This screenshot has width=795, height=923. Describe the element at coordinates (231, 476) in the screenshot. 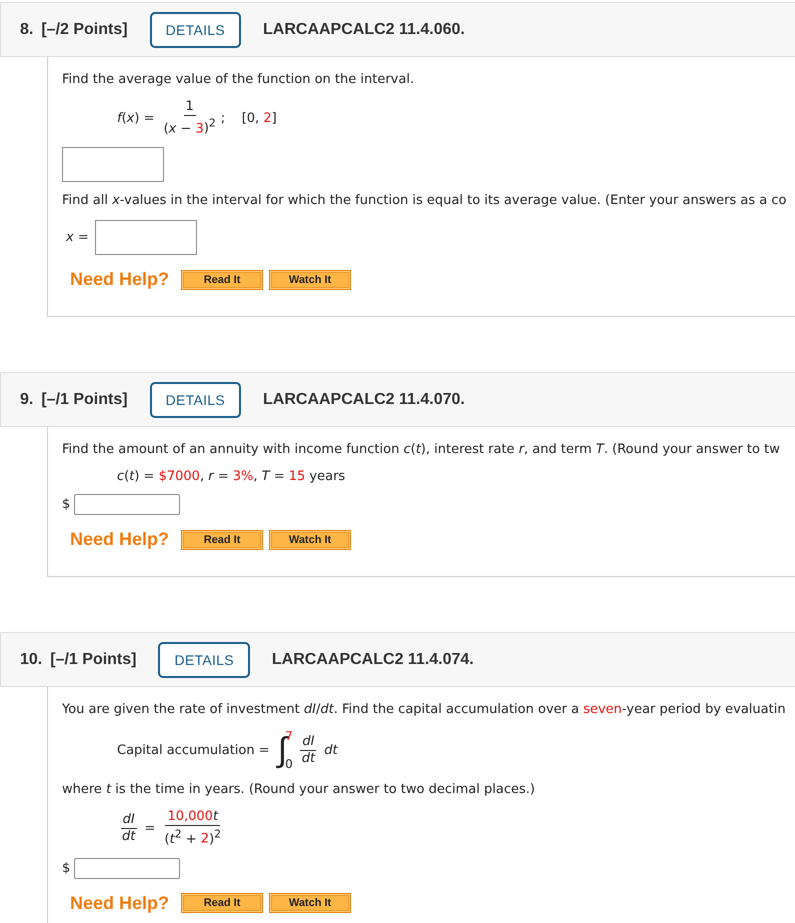

I see `math-formula: c(t) = $7000, r = 3%, T = 15 years` at that location.